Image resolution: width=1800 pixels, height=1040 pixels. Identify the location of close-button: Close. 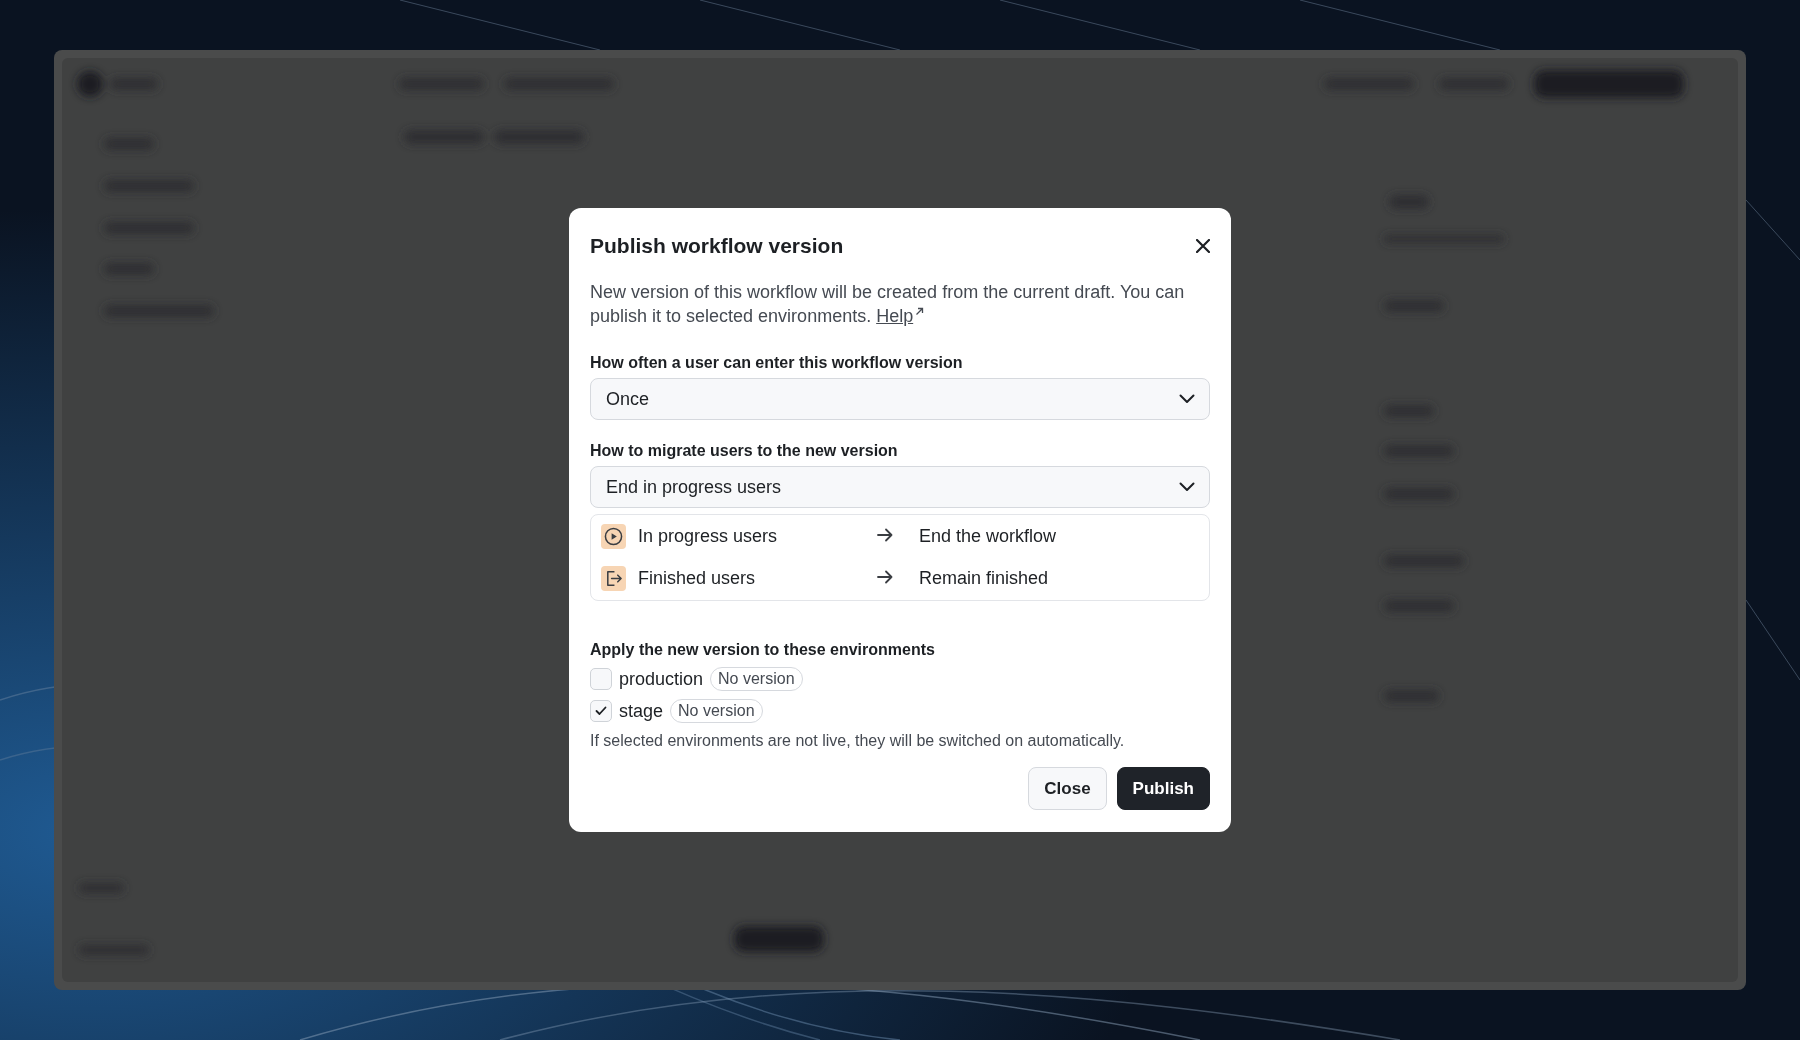
(1067, 788).